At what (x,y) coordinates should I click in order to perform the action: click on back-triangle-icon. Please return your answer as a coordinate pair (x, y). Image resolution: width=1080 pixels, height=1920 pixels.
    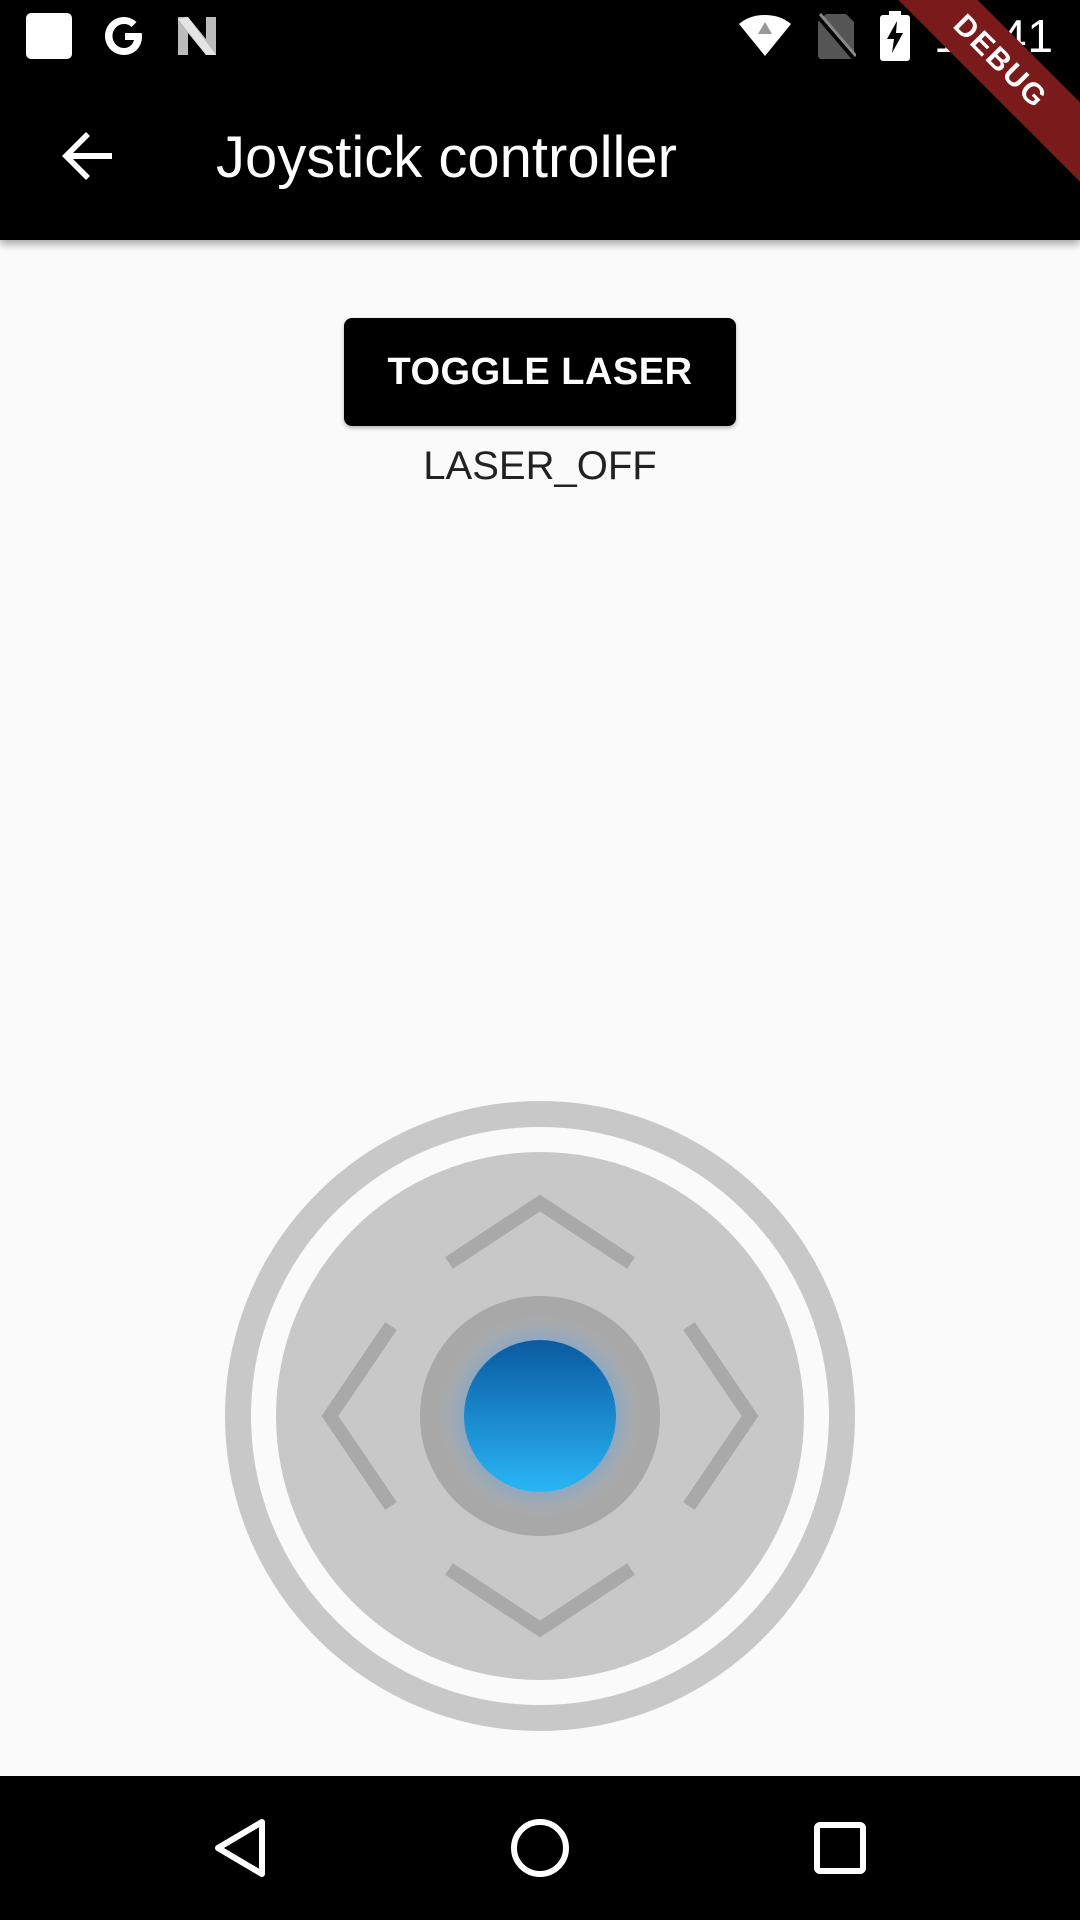
    Looking at the image, I should click on (240, 1848).